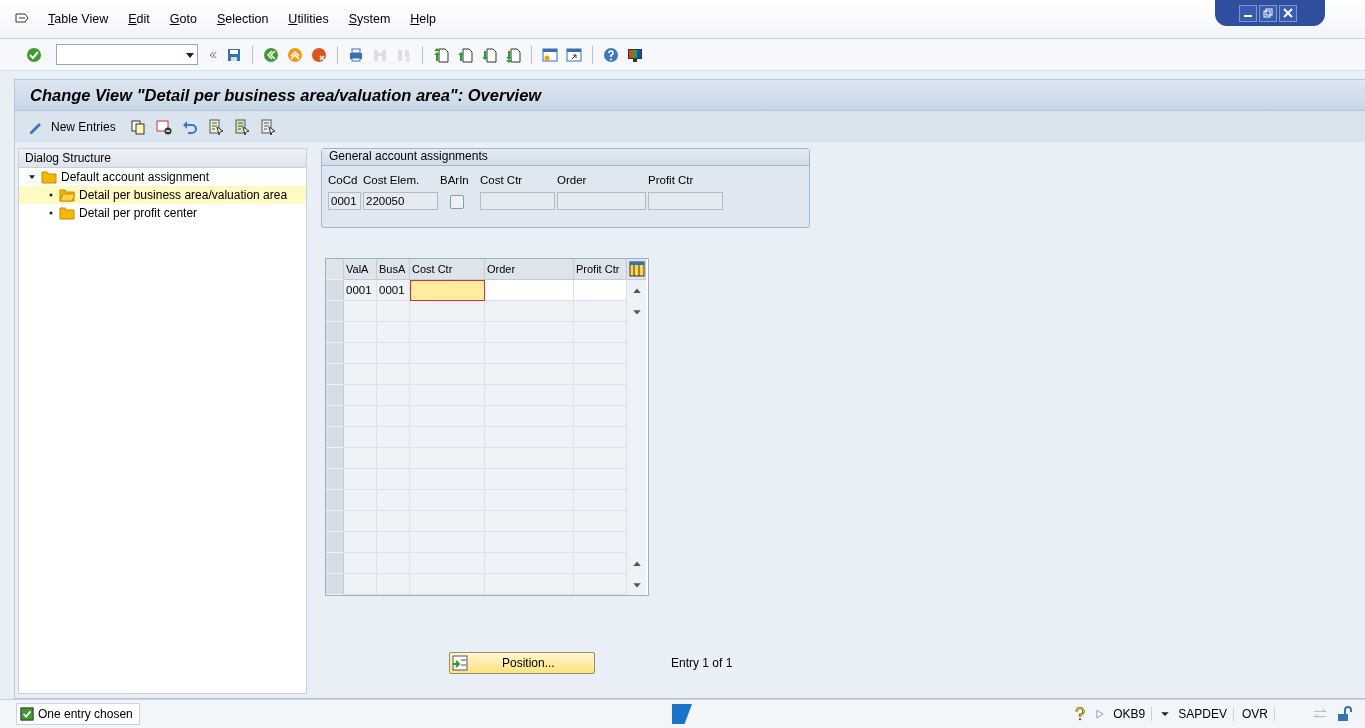 Image resolution: width=1365 pixels, height=728 pixels. I want to click on checkbox, so click(457, 202).